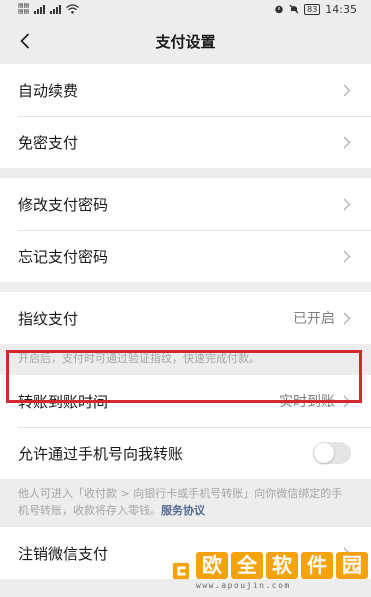 The height and width of the screenshot is (597, 371). Describe the element at coordinates (279, 9) in the screenshot. I see `alarm-icon` at that location.